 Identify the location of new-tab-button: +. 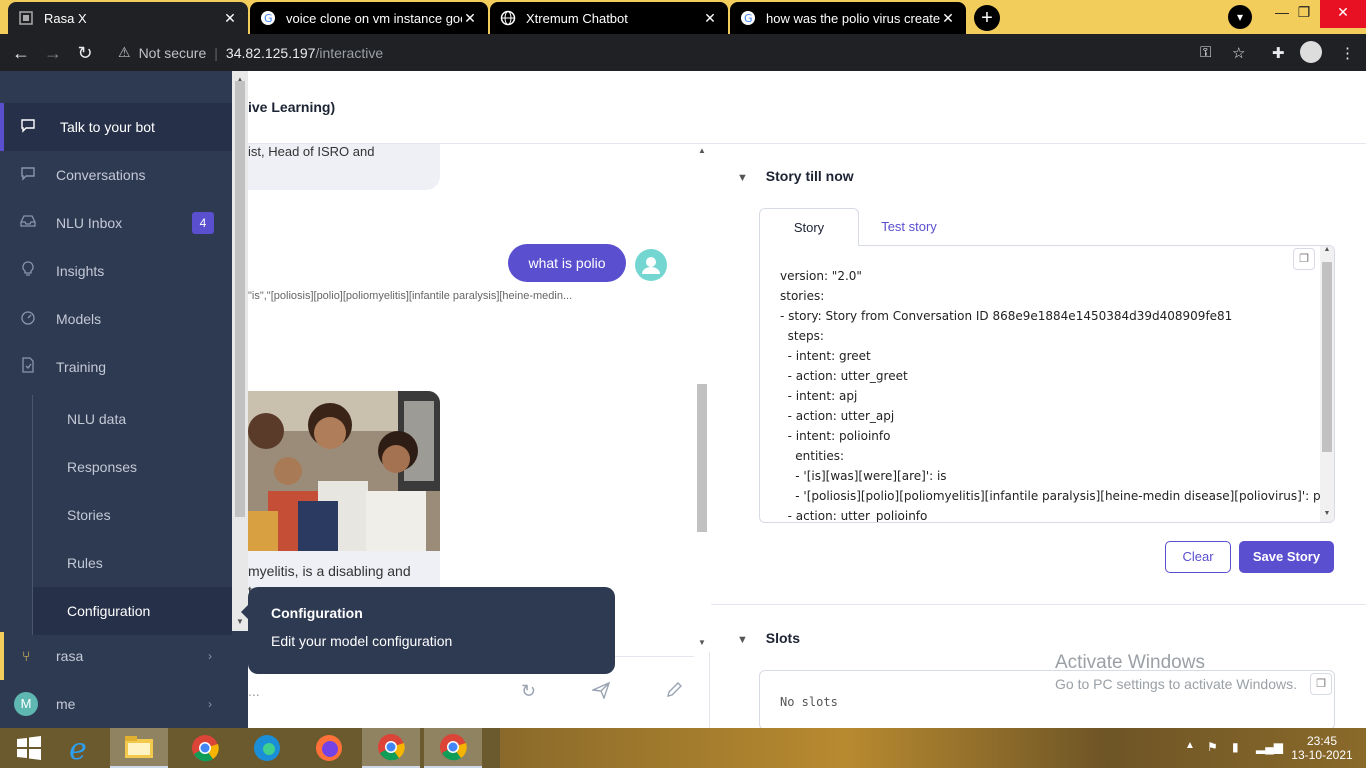
(987, 18).